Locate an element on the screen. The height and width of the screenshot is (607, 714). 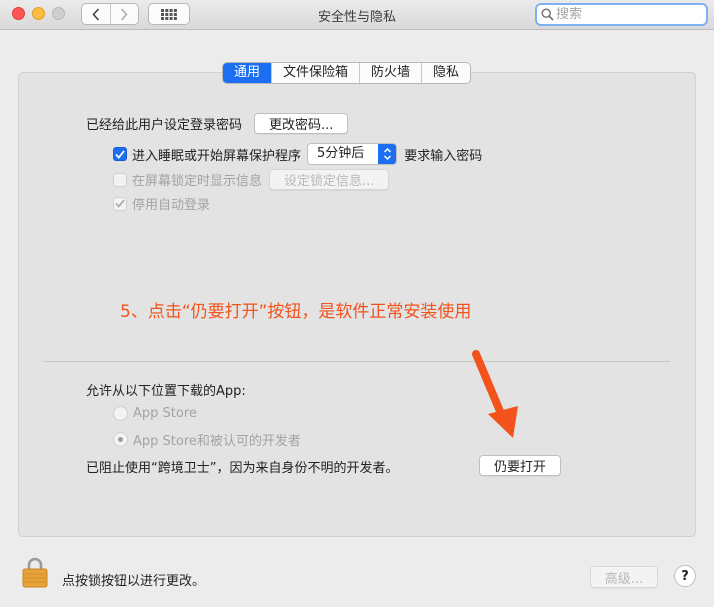
downloads-heading: 允许从以下位置下载的App: is located at coordinates (166, 391).